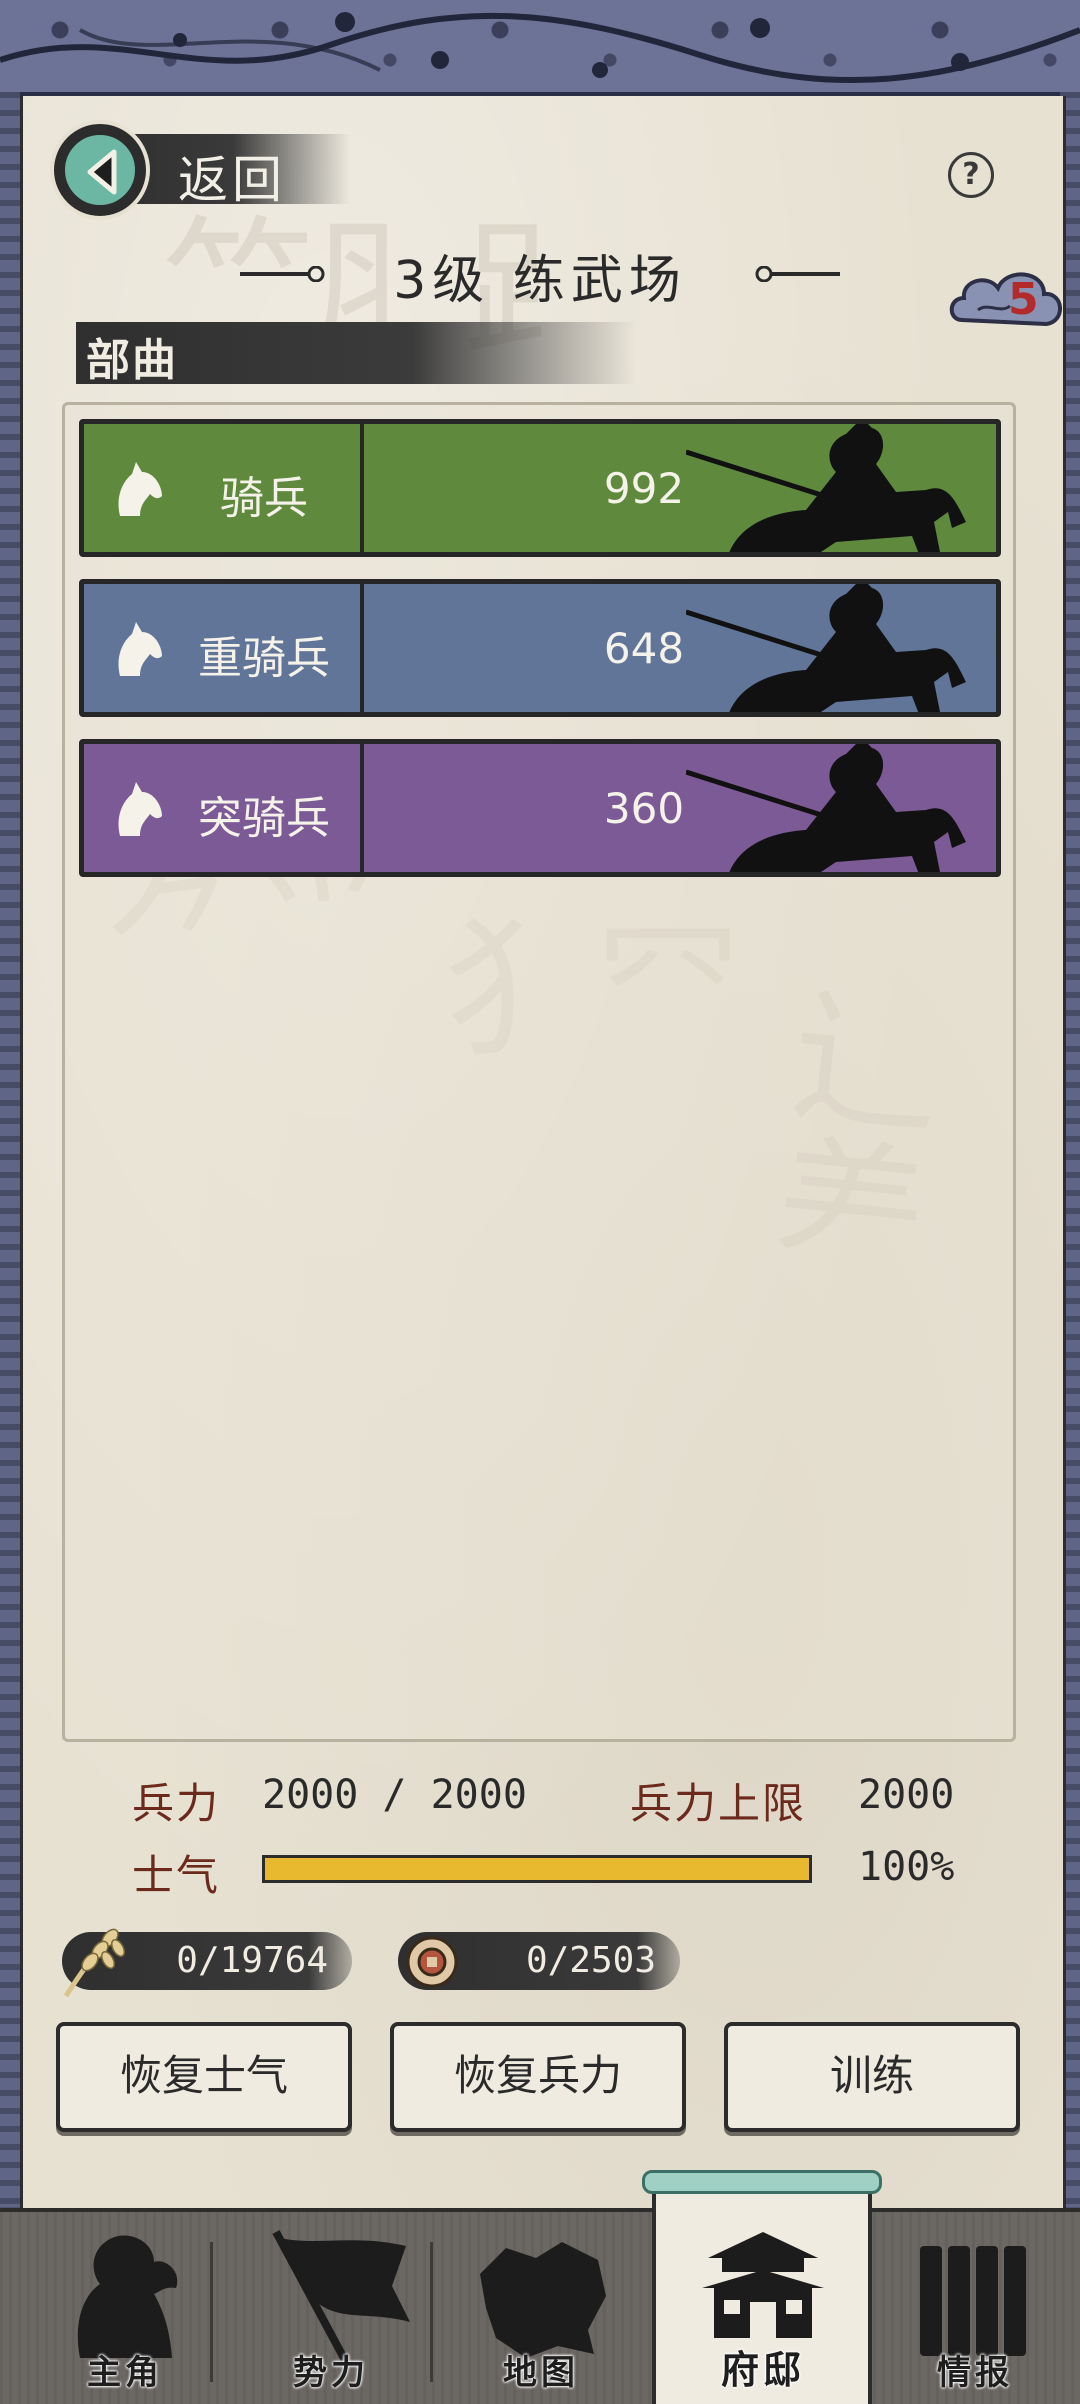 The width and height of the screenshot is (1080, 2404). Describe the element at coordinates (264, 818) in the screenshot. I see `unit-name: 突骑兵` at that location.